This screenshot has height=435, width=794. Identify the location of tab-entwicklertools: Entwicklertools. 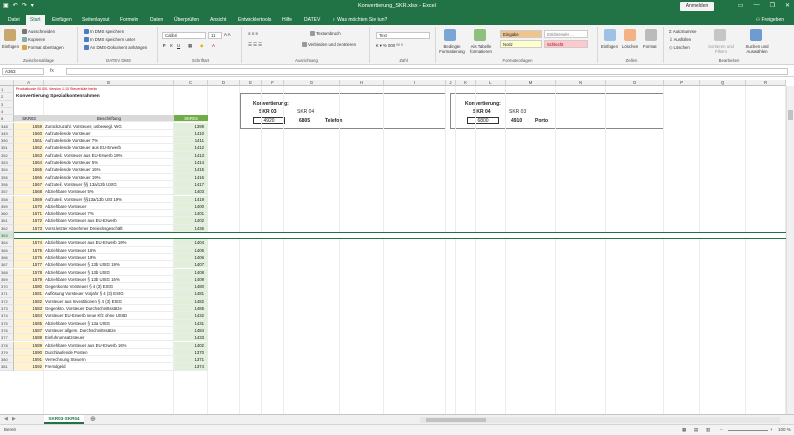
(254, 20).